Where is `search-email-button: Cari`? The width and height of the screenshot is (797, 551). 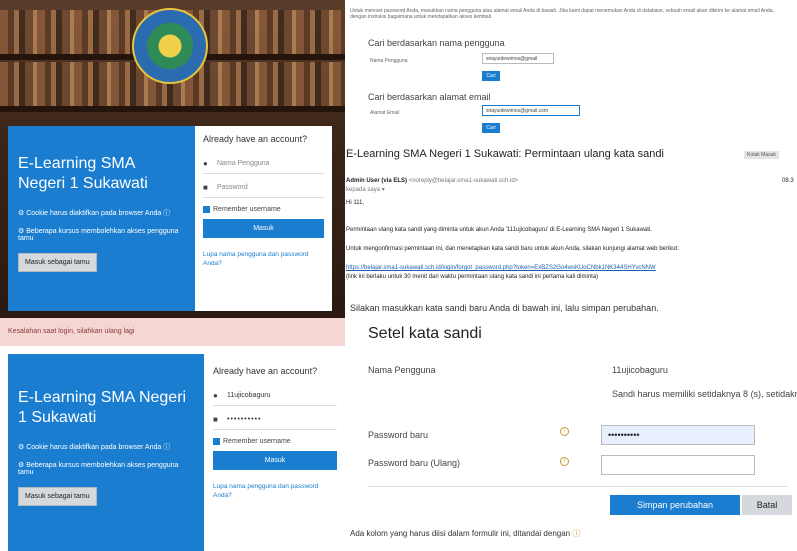 search-email-button: Cari is located at coordinates (491, 128).